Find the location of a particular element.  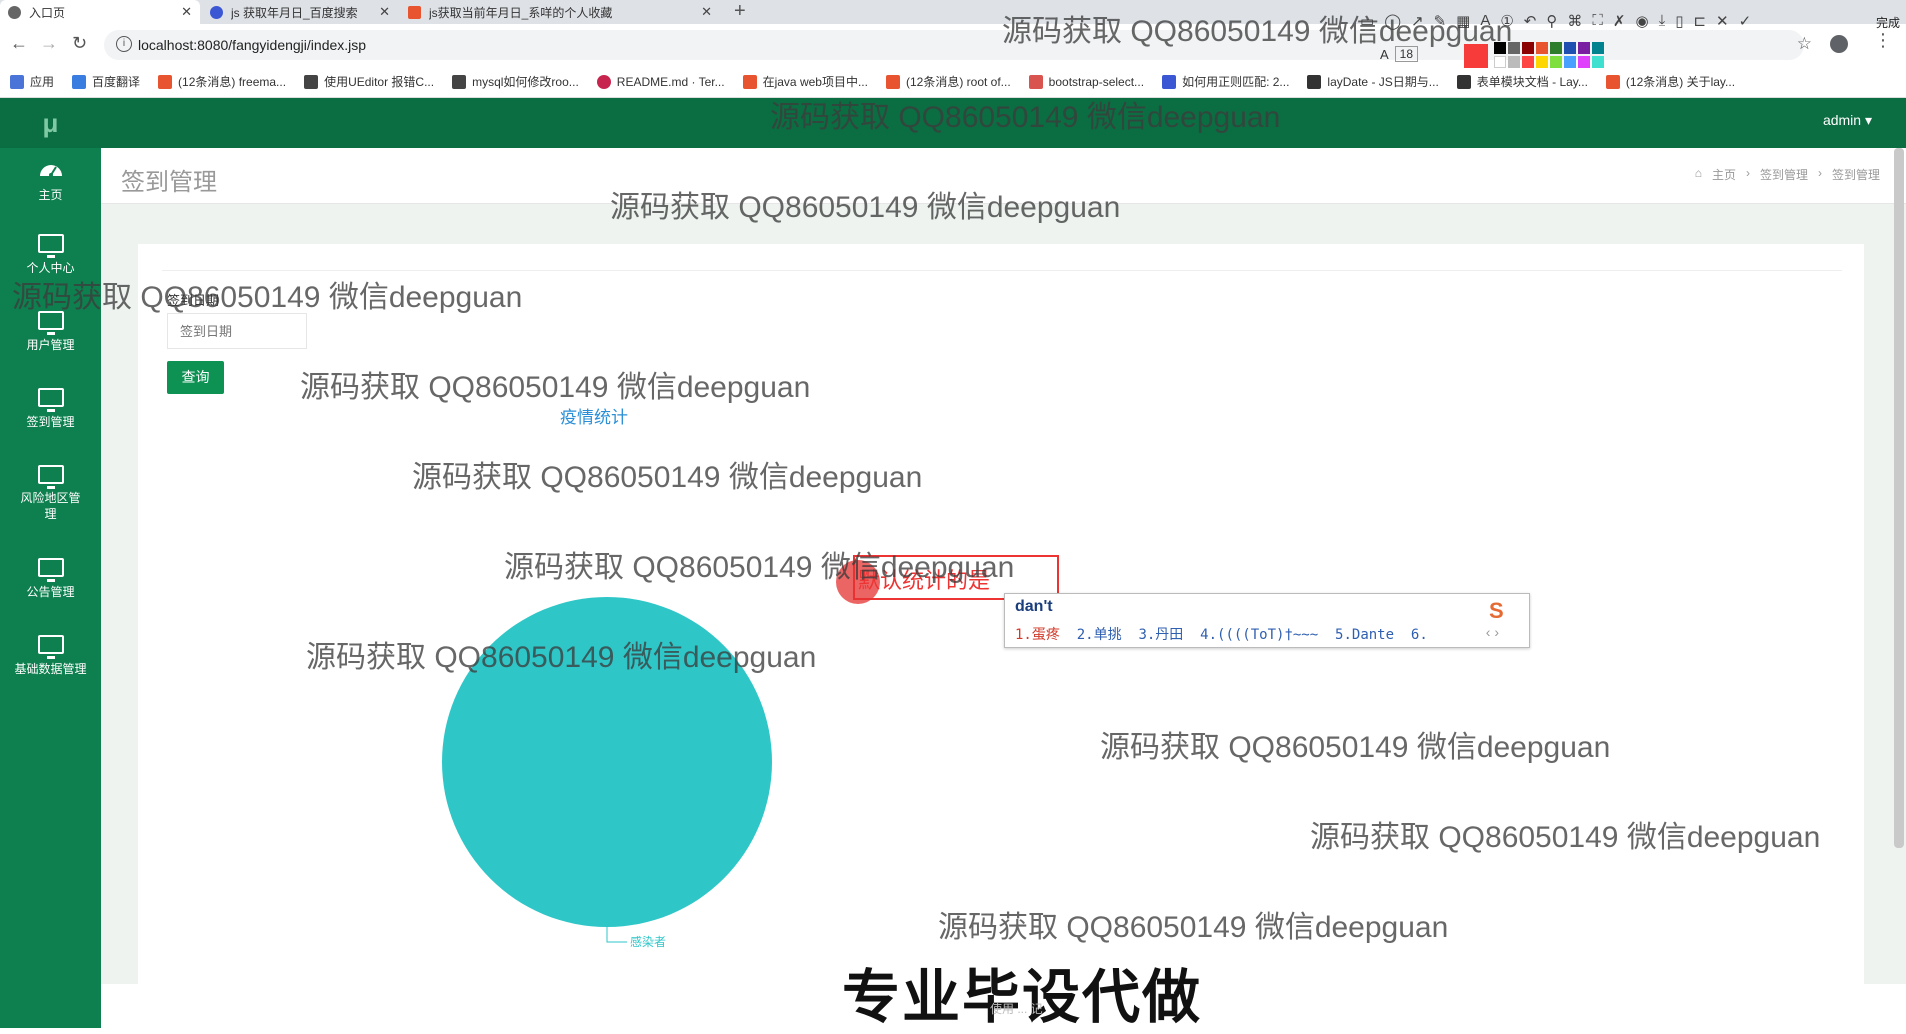

pen-tool-icon: ✎ is located at coordinates (1440, 21).